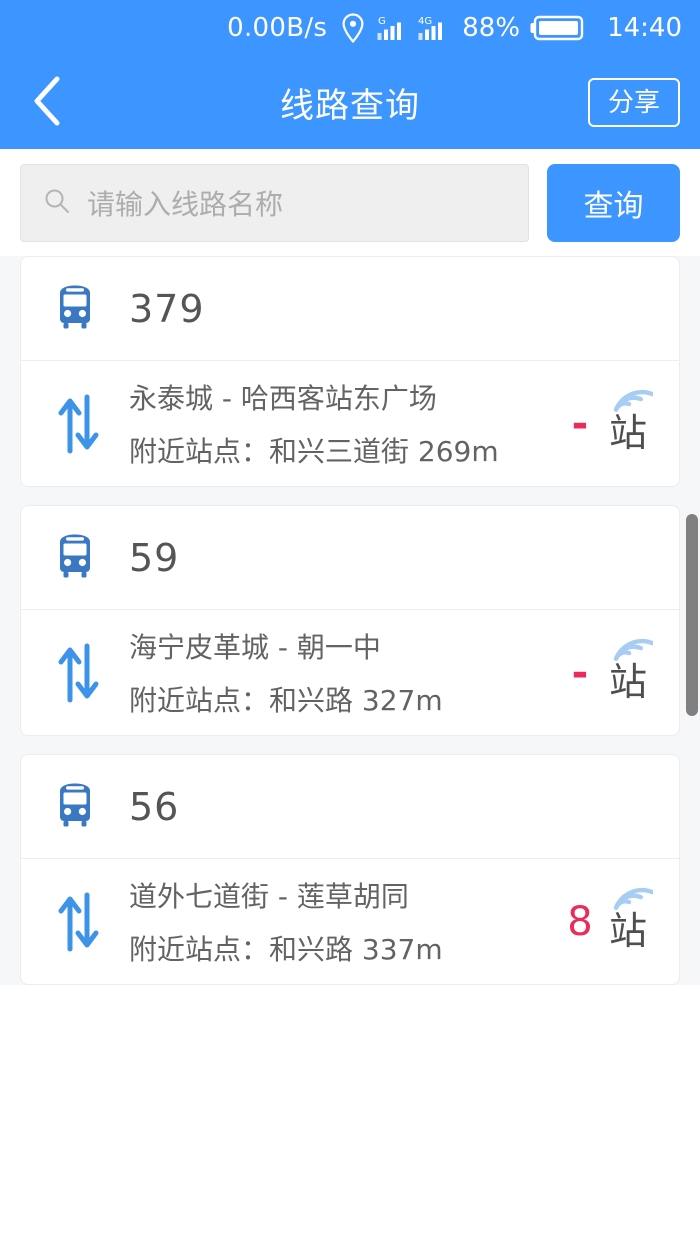 The height and width of the screenshot is (1244, 700). Describe the element at coordinates (334, 672) in the screenshot. I see `route-text-block: 海宁皮革城 - 朝一中 附近站点：和兴路 327m` at that location.